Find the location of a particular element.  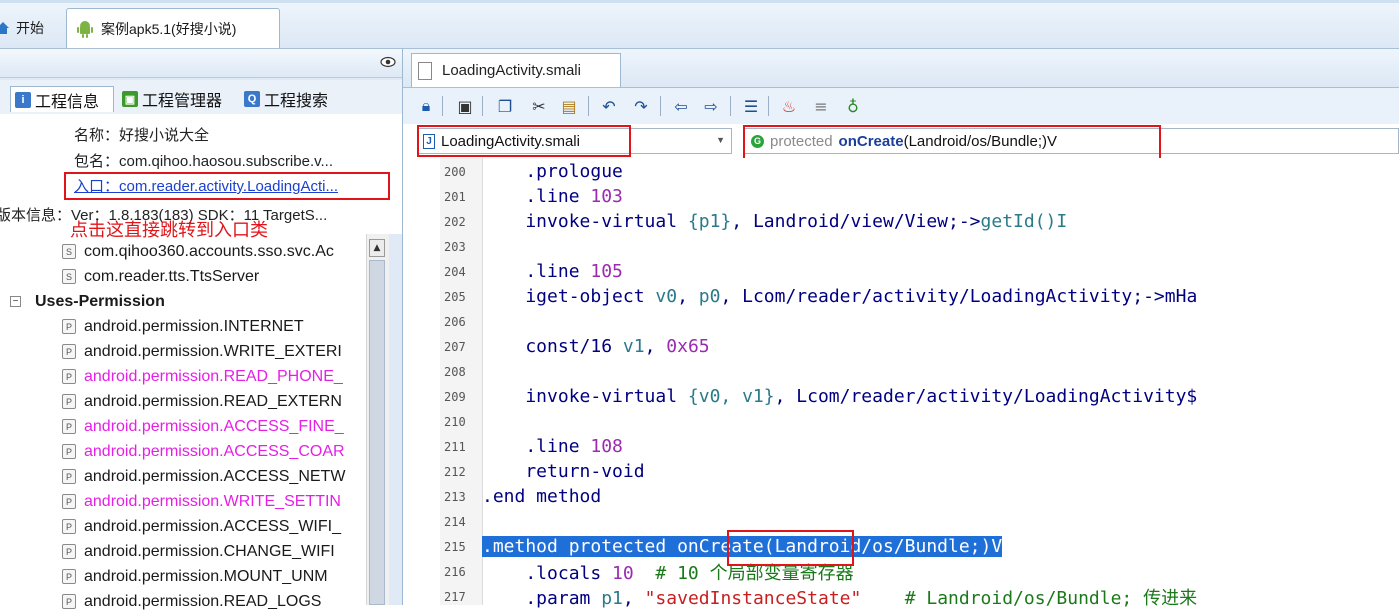

code-token: .prologue is located at coordinates (552, 171).